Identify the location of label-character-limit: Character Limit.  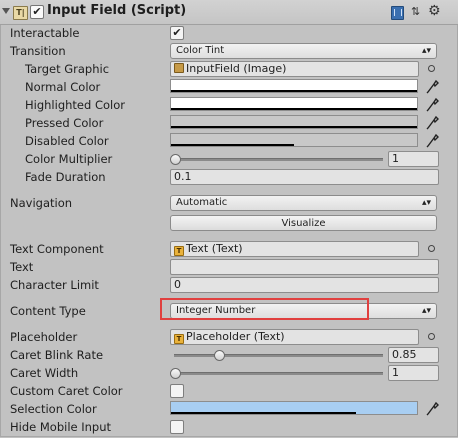
(54, 285).